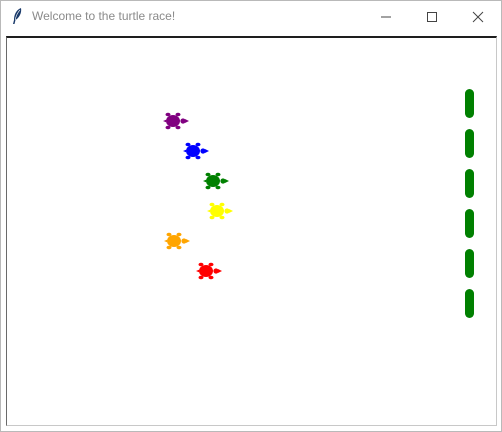  What do you see at coordinates (177, 241) in the screenshot?
I see `turtle-orange` at bounding box center [177, 241].